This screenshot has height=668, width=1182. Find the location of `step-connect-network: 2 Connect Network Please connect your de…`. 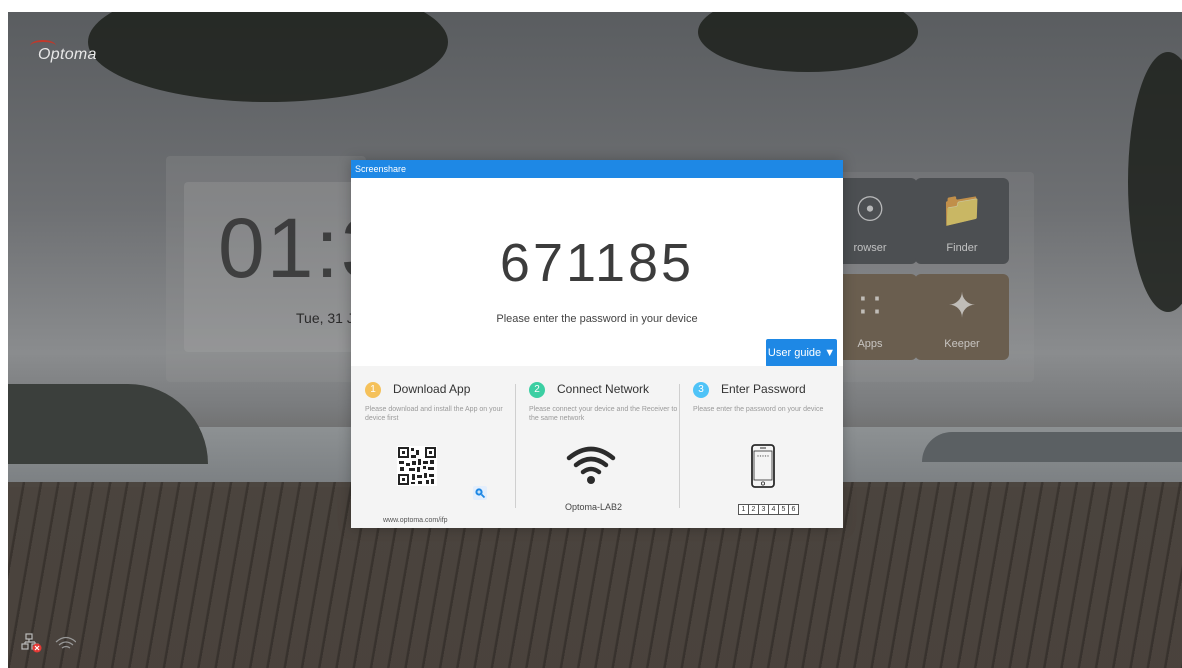

step-connect-network: 2 Connect Network Please connect your de… is located at coordinates (605, 454).